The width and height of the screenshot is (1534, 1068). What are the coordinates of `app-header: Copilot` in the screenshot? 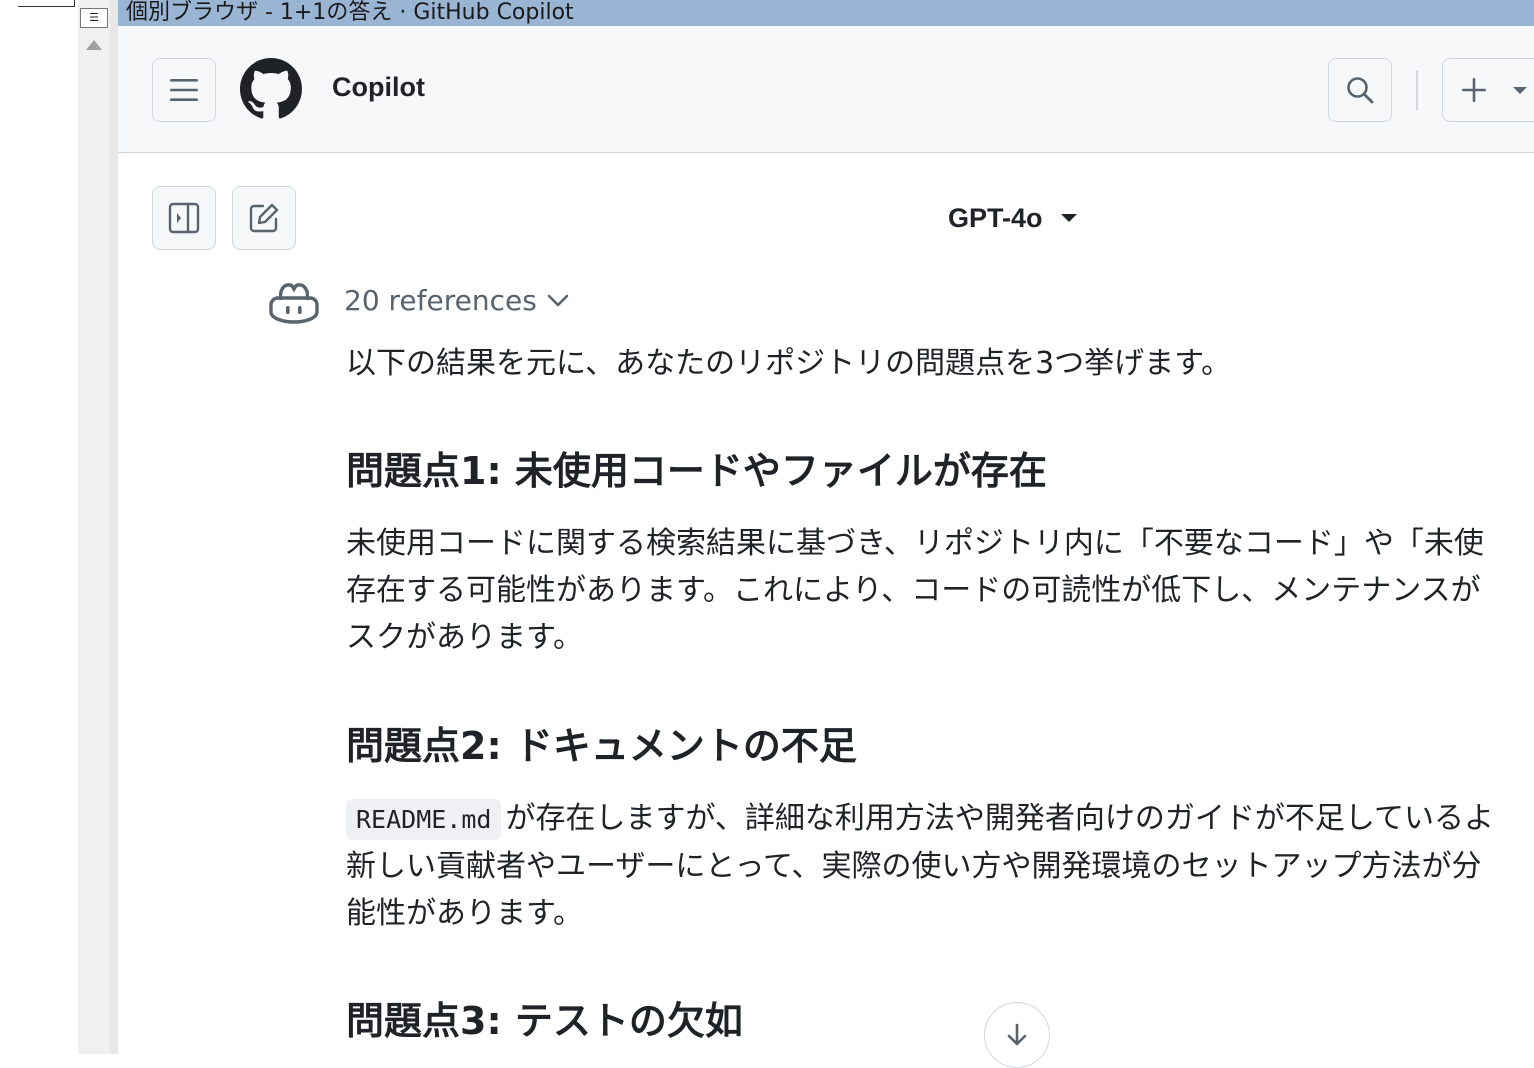 It's located at (826, 89).